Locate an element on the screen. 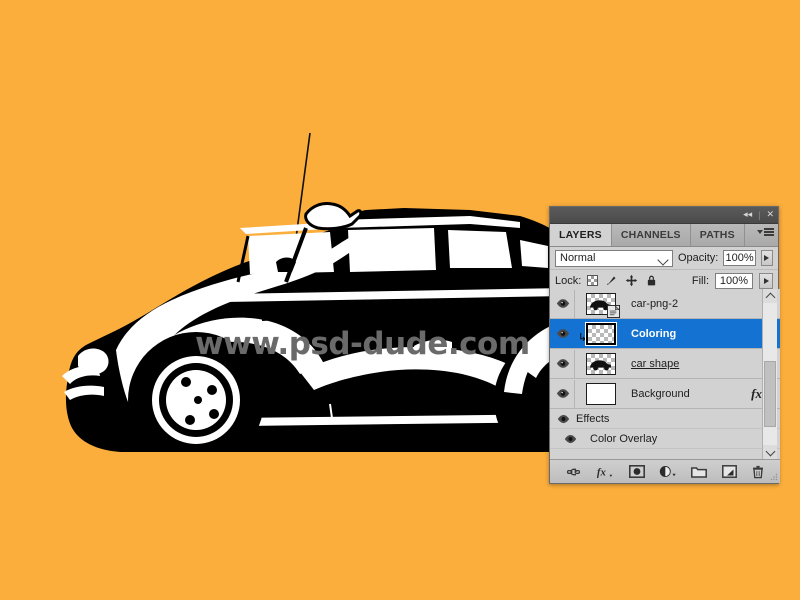  thumbnail-car-shape-icon is located at coordinates (600, 364).